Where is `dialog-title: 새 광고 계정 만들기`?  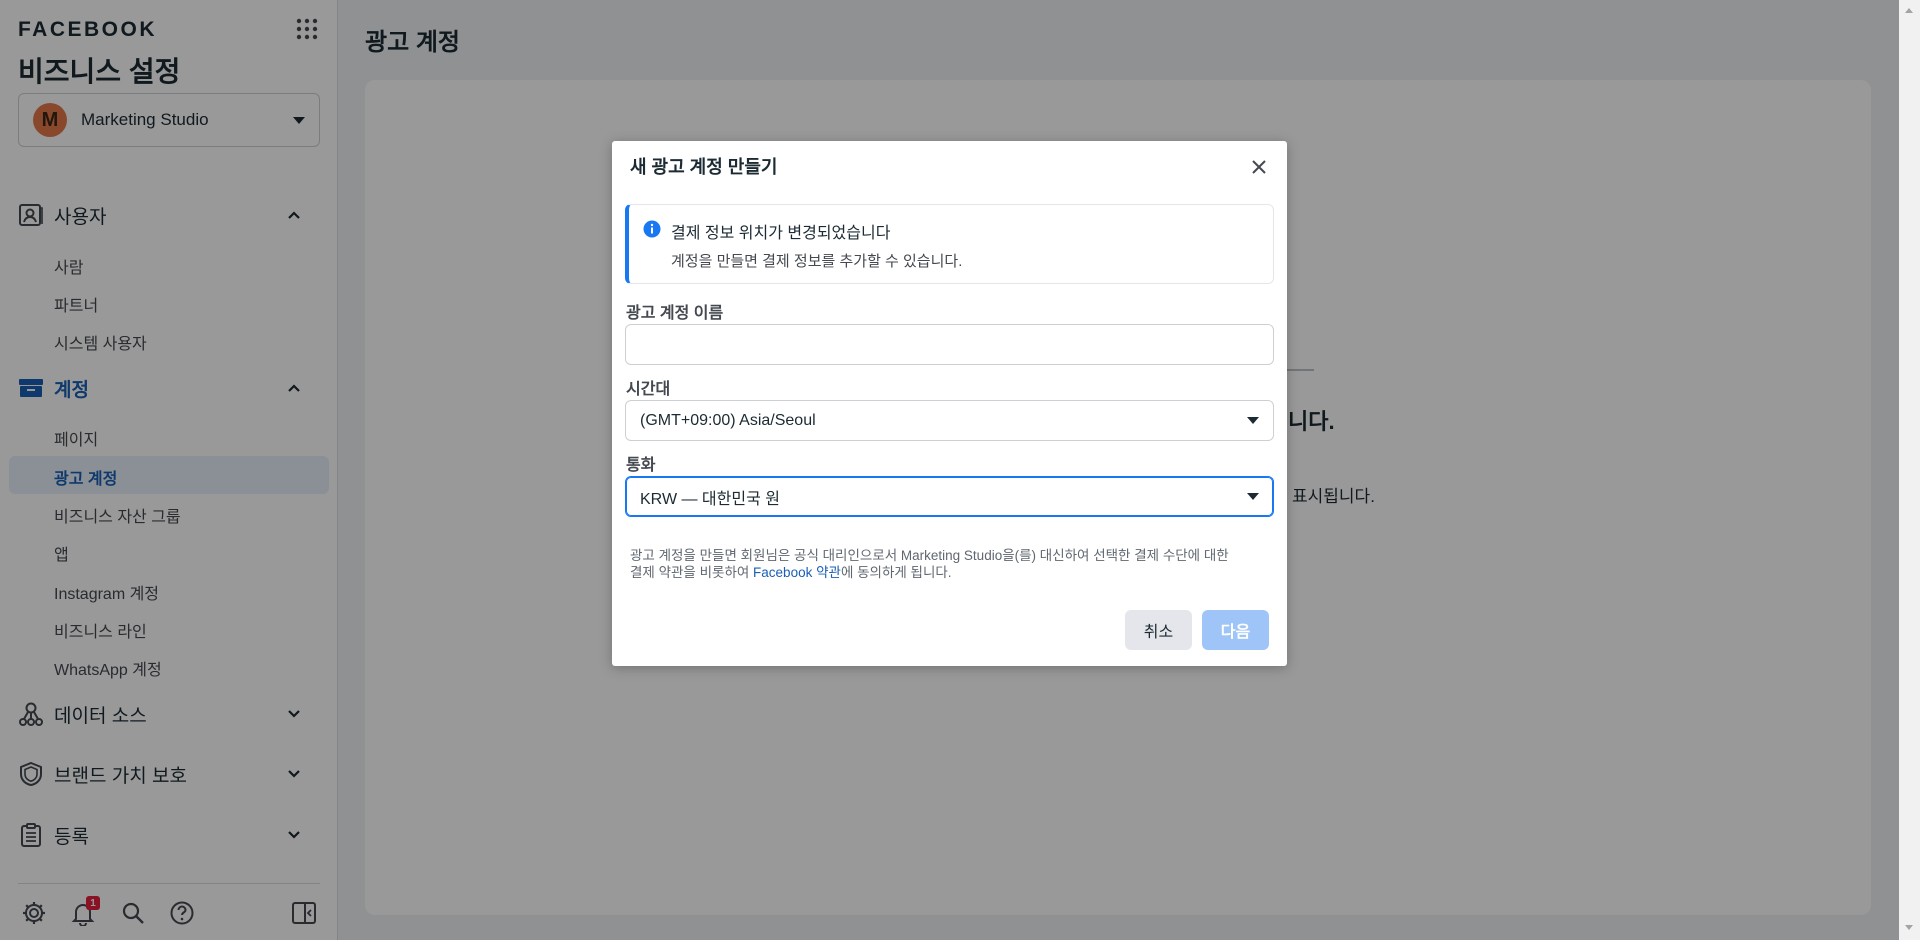 dialog-title: 새 광고 계정 만들기 is located at coordinates (704, 167).